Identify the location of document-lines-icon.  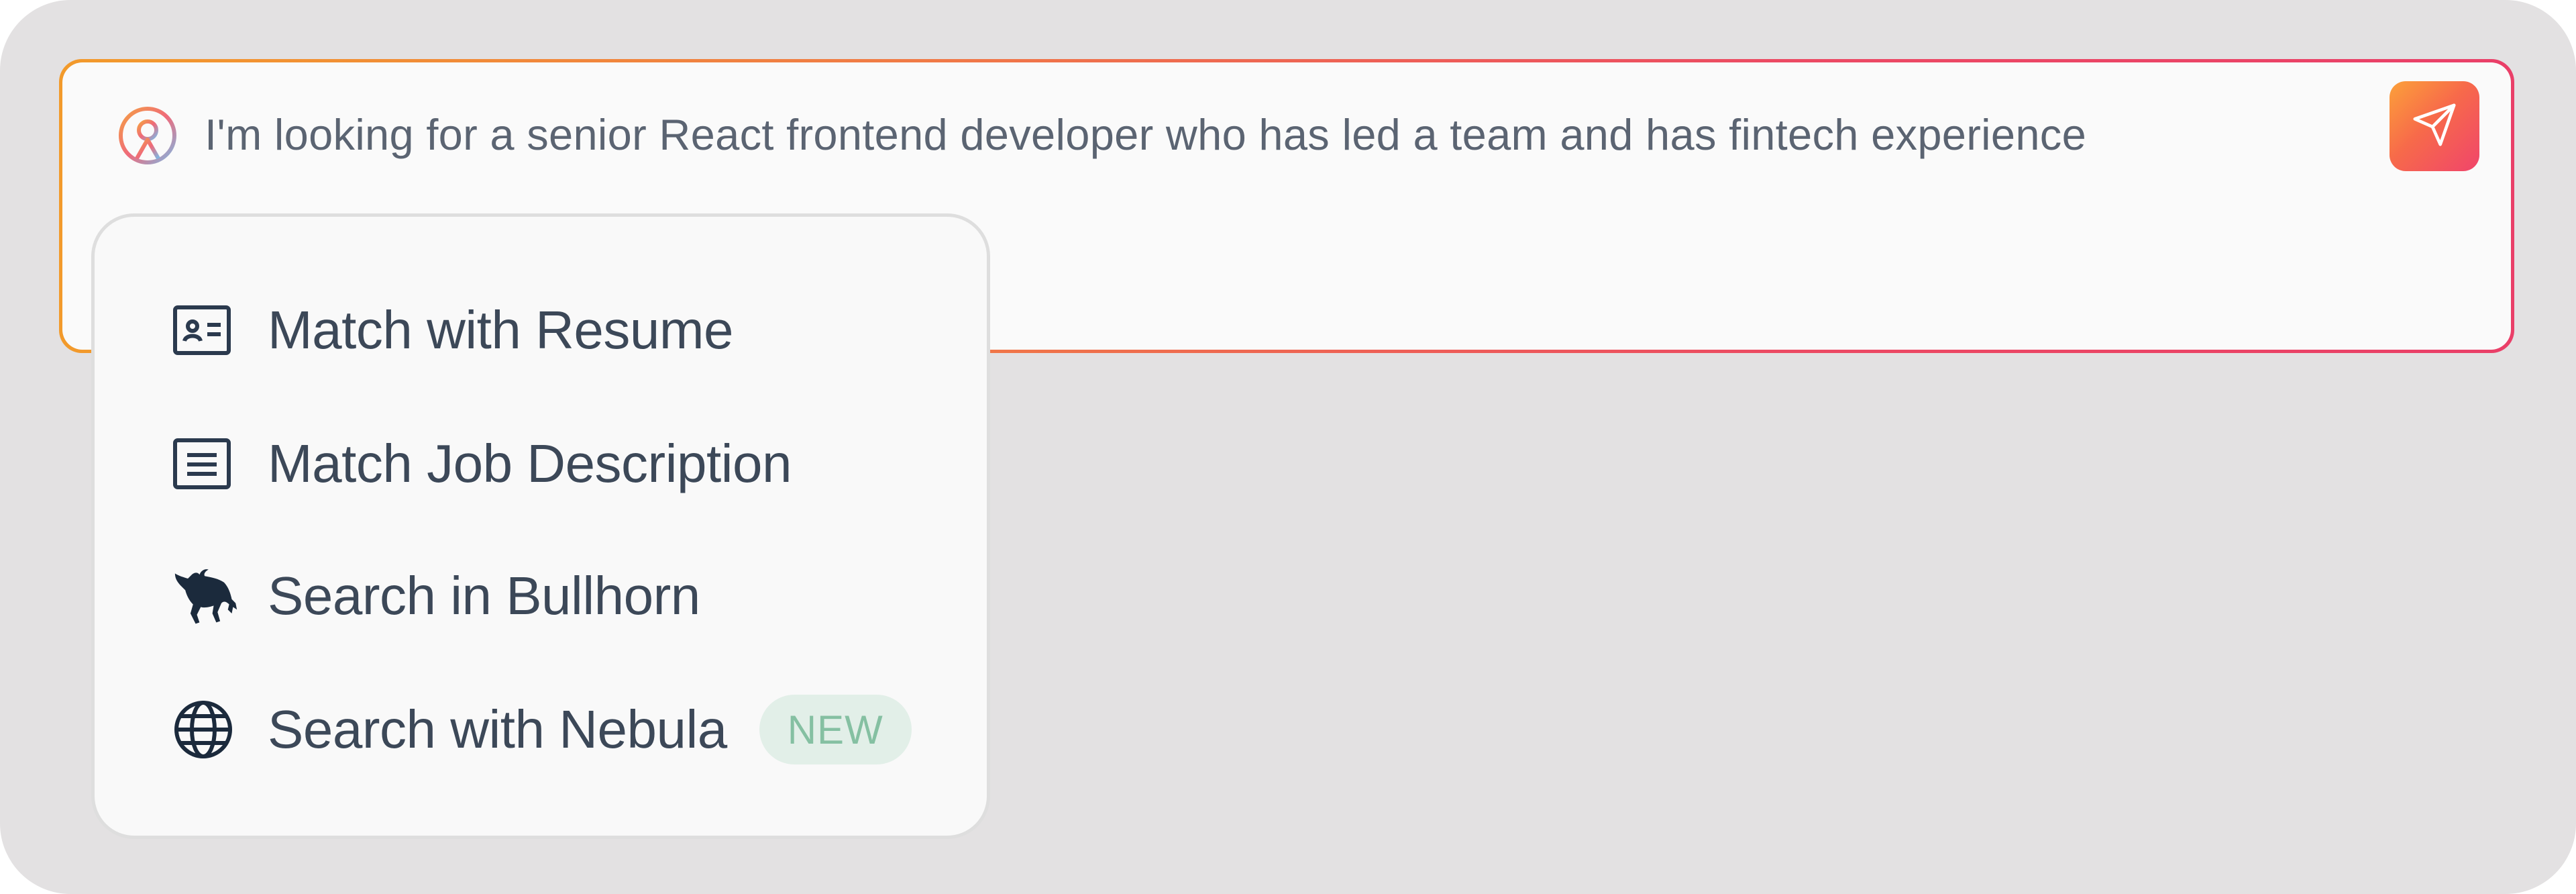
(205, 464).